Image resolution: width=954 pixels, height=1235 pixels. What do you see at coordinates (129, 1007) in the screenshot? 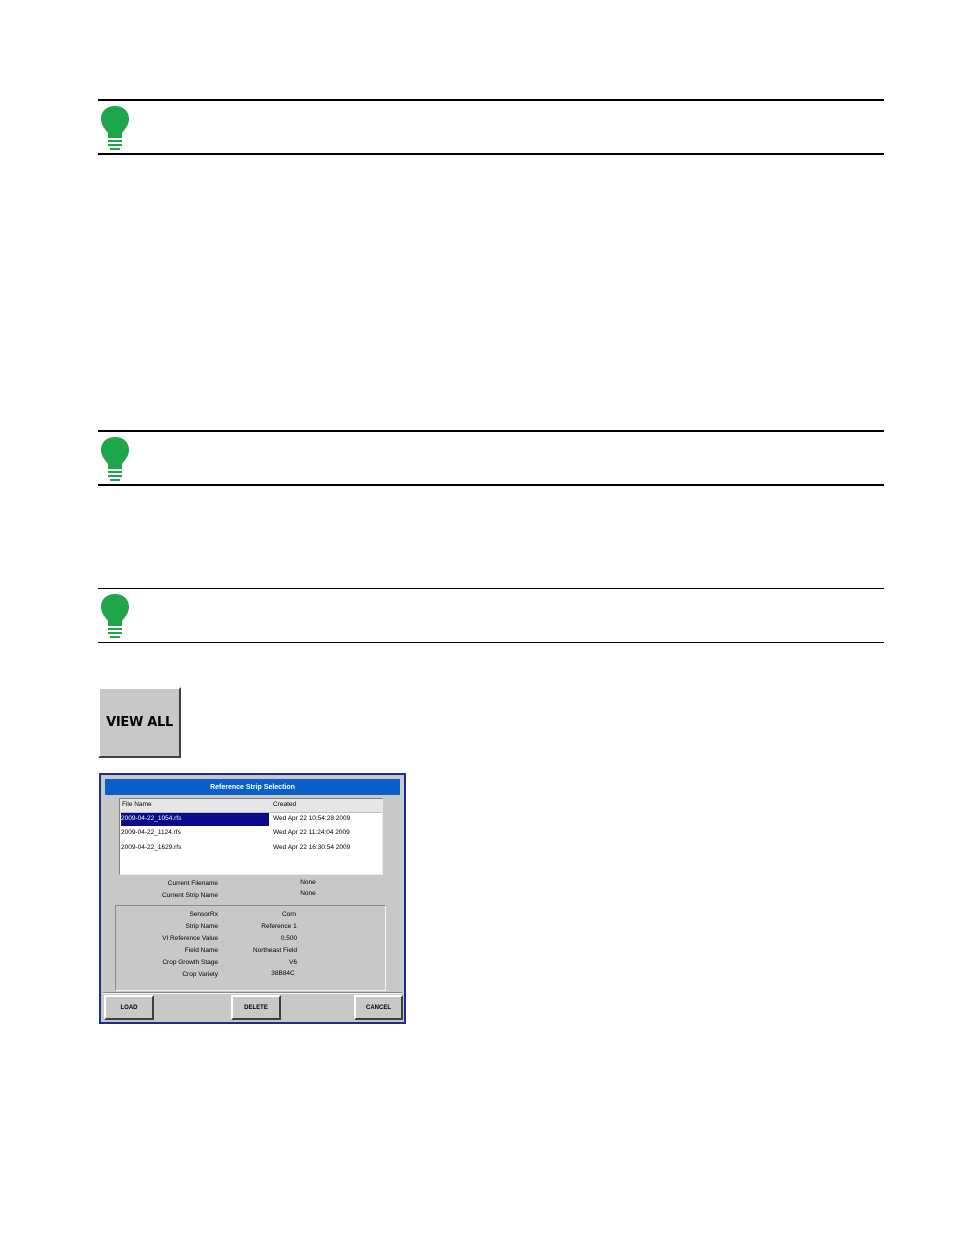
I see `load-button: LOAD` at bounding box center [129, 1007].